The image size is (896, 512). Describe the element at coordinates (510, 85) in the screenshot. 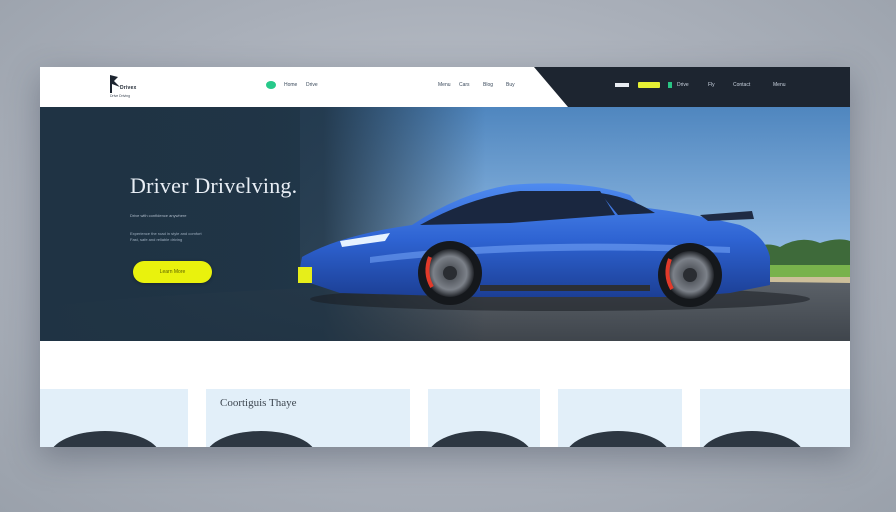

I see `nav-link-buy: Buy` at that location.